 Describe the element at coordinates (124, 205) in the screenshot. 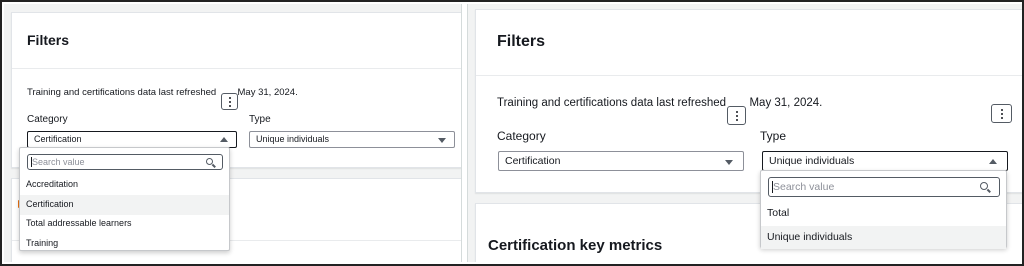

I see `category-option-certification: Certification` at that location.